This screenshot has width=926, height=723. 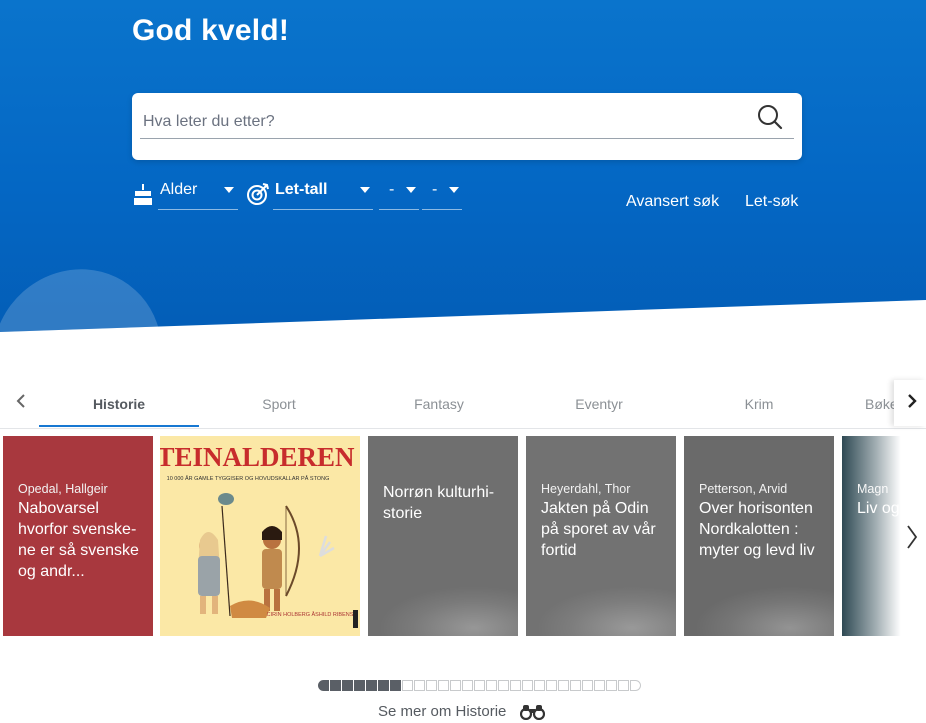 What do you see at coordinates (439, 403) in the screenshot?
I see `tab-fantasy: Fantasy` at bounding box center [439, 403].